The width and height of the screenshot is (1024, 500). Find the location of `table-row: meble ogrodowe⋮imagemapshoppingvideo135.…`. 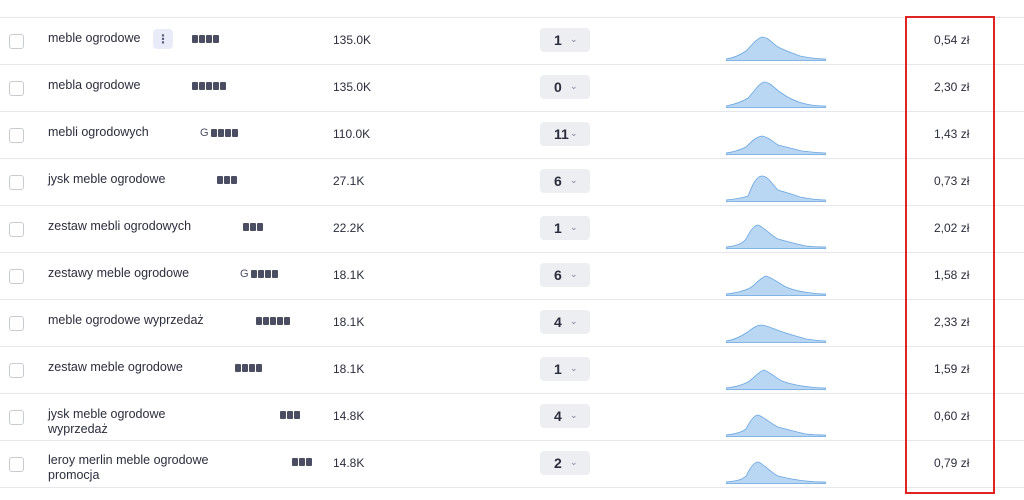

table-row: meble ogrodowe⋮imagemapshoppingvideo135.… is located at coordinates (512, 41).